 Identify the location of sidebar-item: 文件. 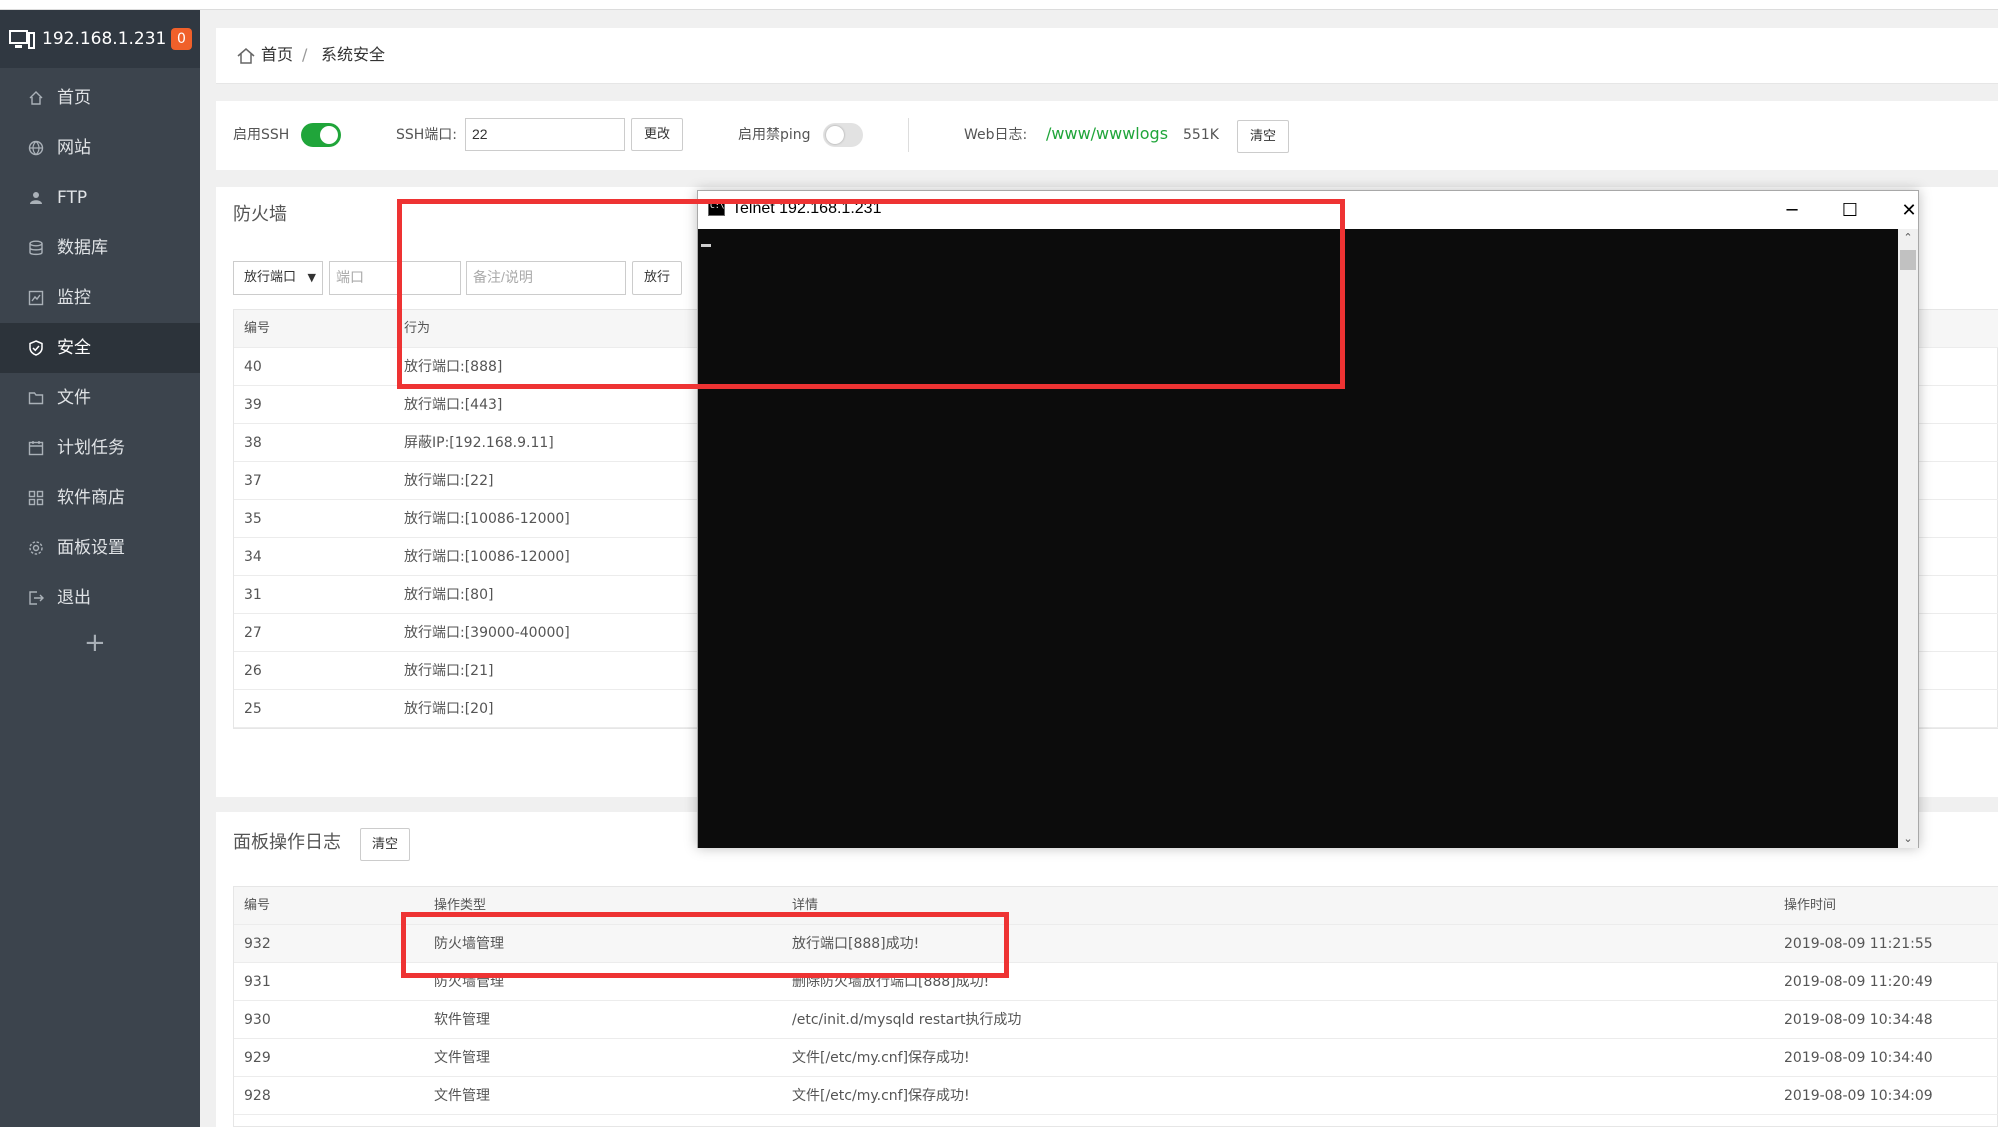
(100, 398).